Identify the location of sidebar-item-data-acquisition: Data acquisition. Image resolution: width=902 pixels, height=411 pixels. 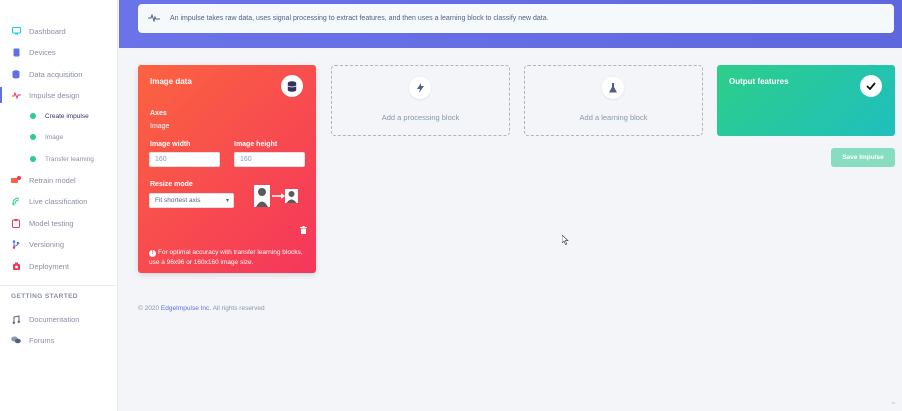
(59, 74).